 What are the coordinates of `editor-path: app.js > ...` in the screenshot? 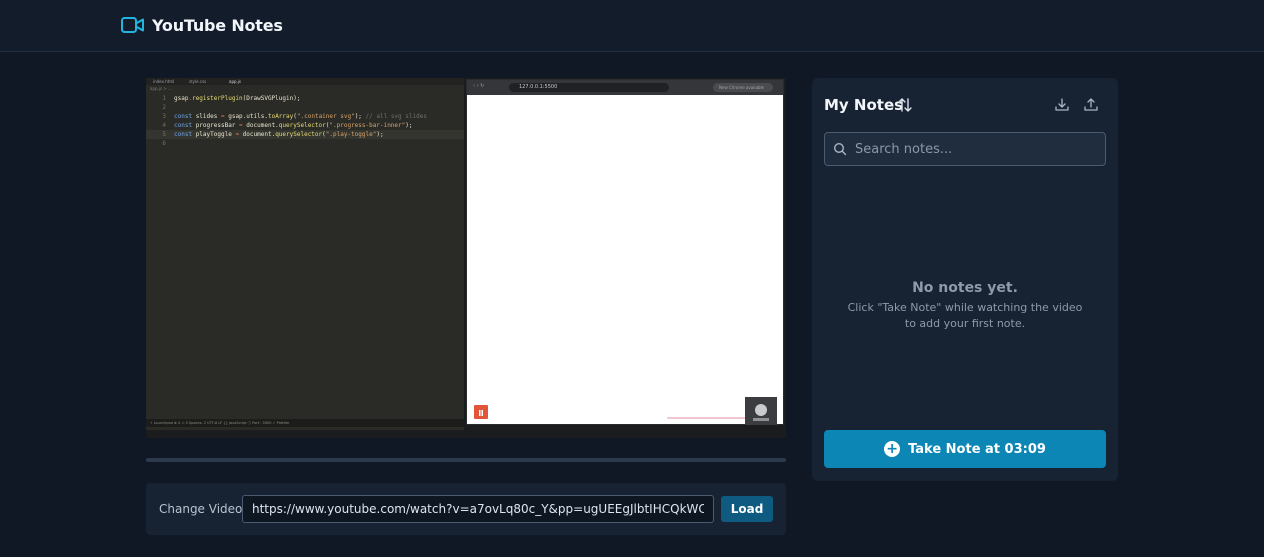 It's located at (161, 88).